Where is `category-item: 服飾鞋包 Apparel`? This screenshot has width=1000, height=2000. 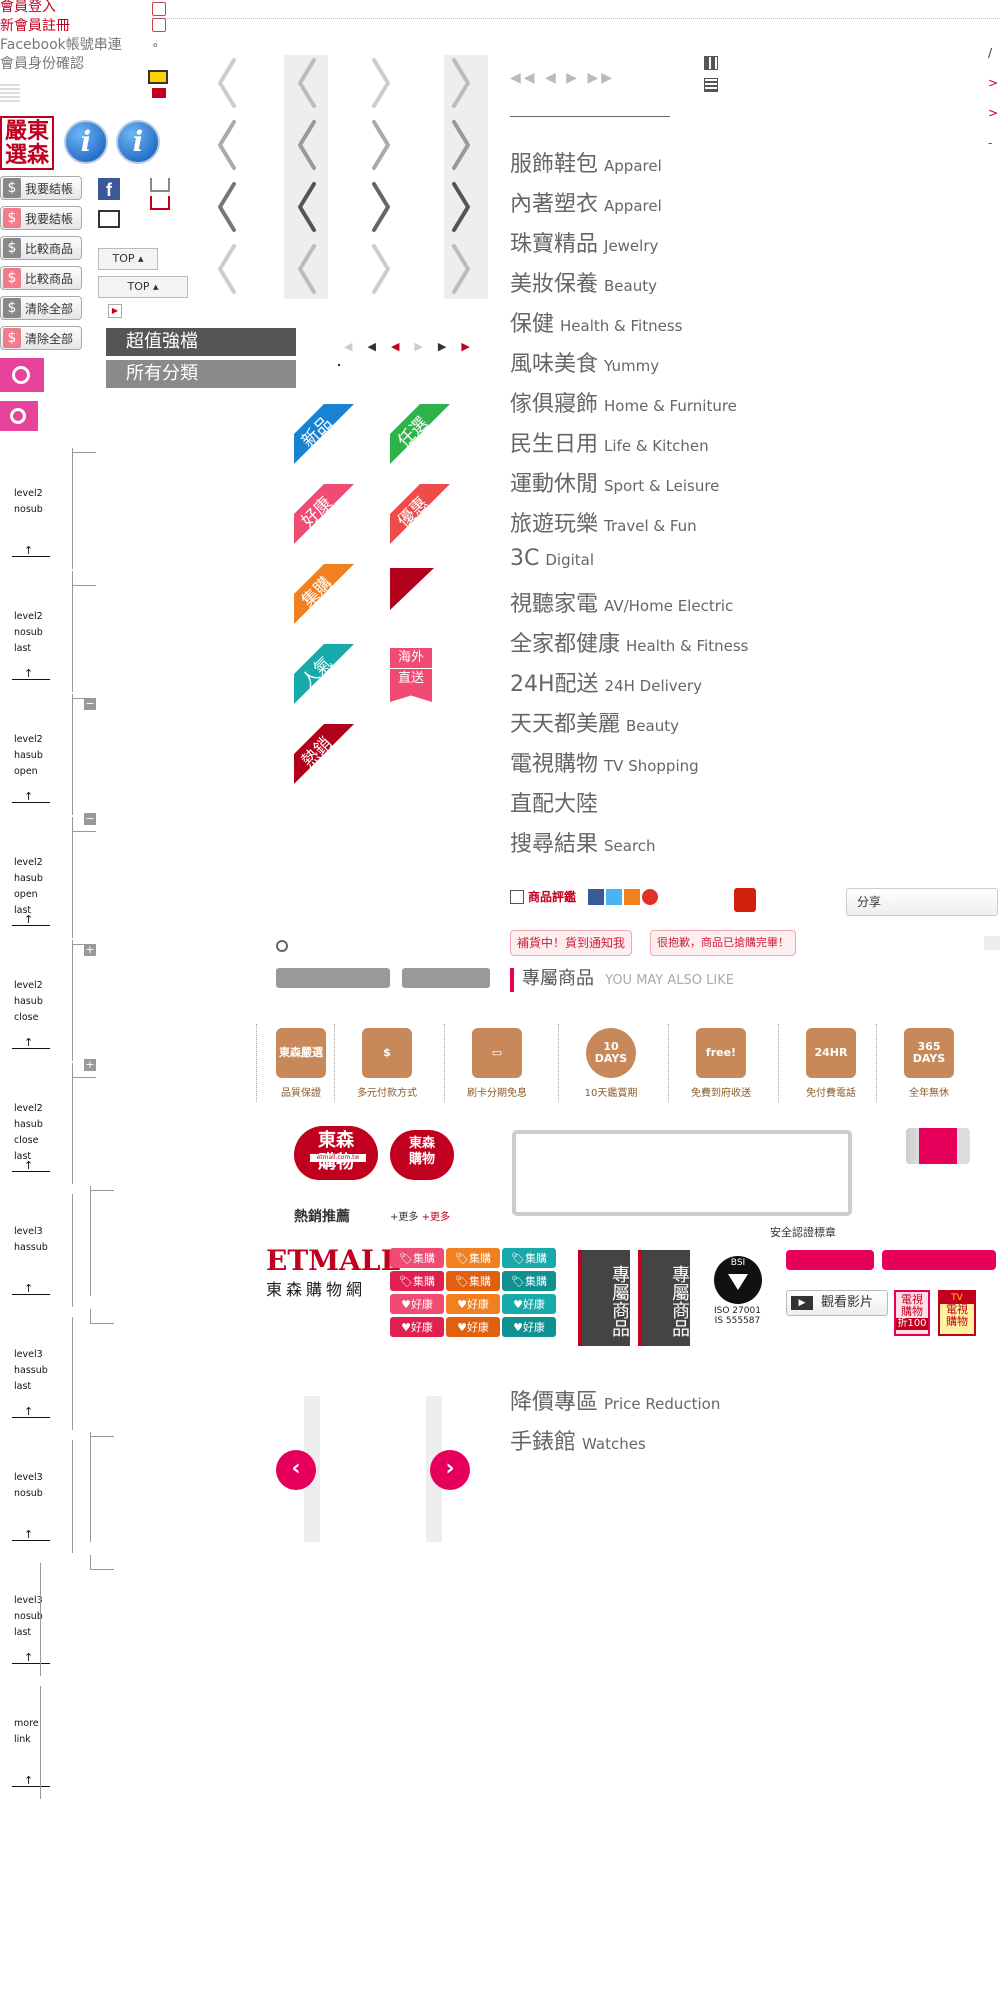
category-item: 服飾鞋包 Apparel is located at coordinates (586, 162).